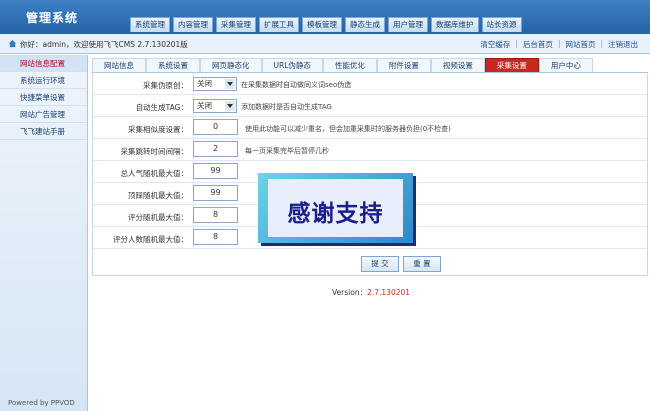 The height and width of the screenshot is (411, 650). I want to click on popularity-max-input: 99, so click(215, 171).